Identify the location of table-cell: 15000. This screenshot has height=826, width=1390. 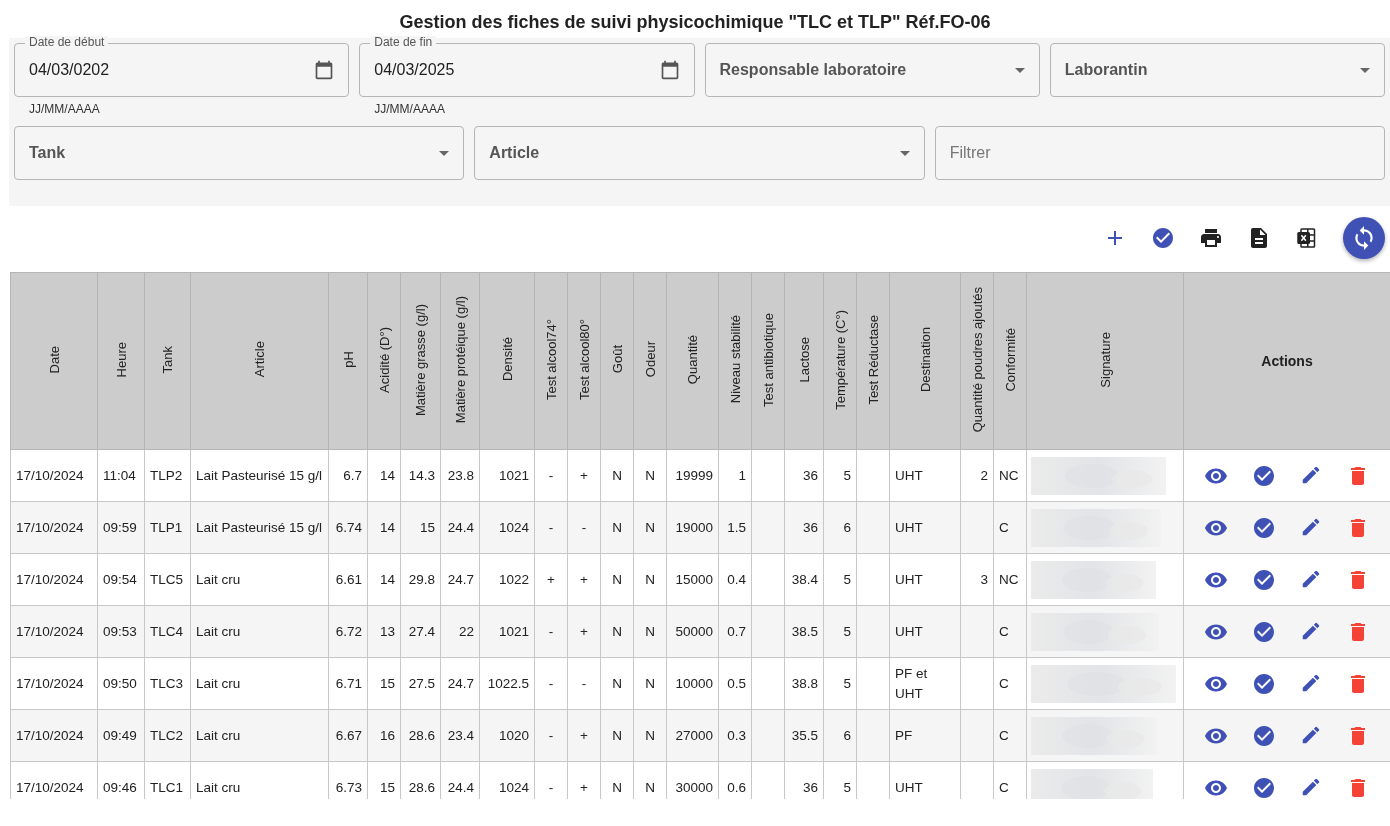
(694, 579).